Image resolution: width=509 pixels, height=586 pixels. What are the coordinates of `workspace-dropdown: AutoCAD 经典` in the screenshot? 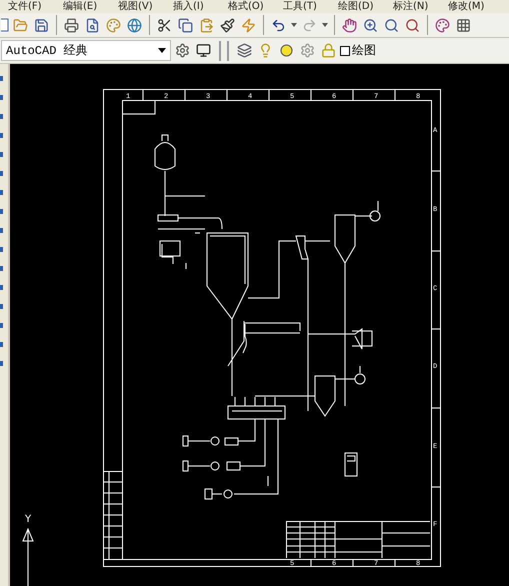 It's located at (86, 50).